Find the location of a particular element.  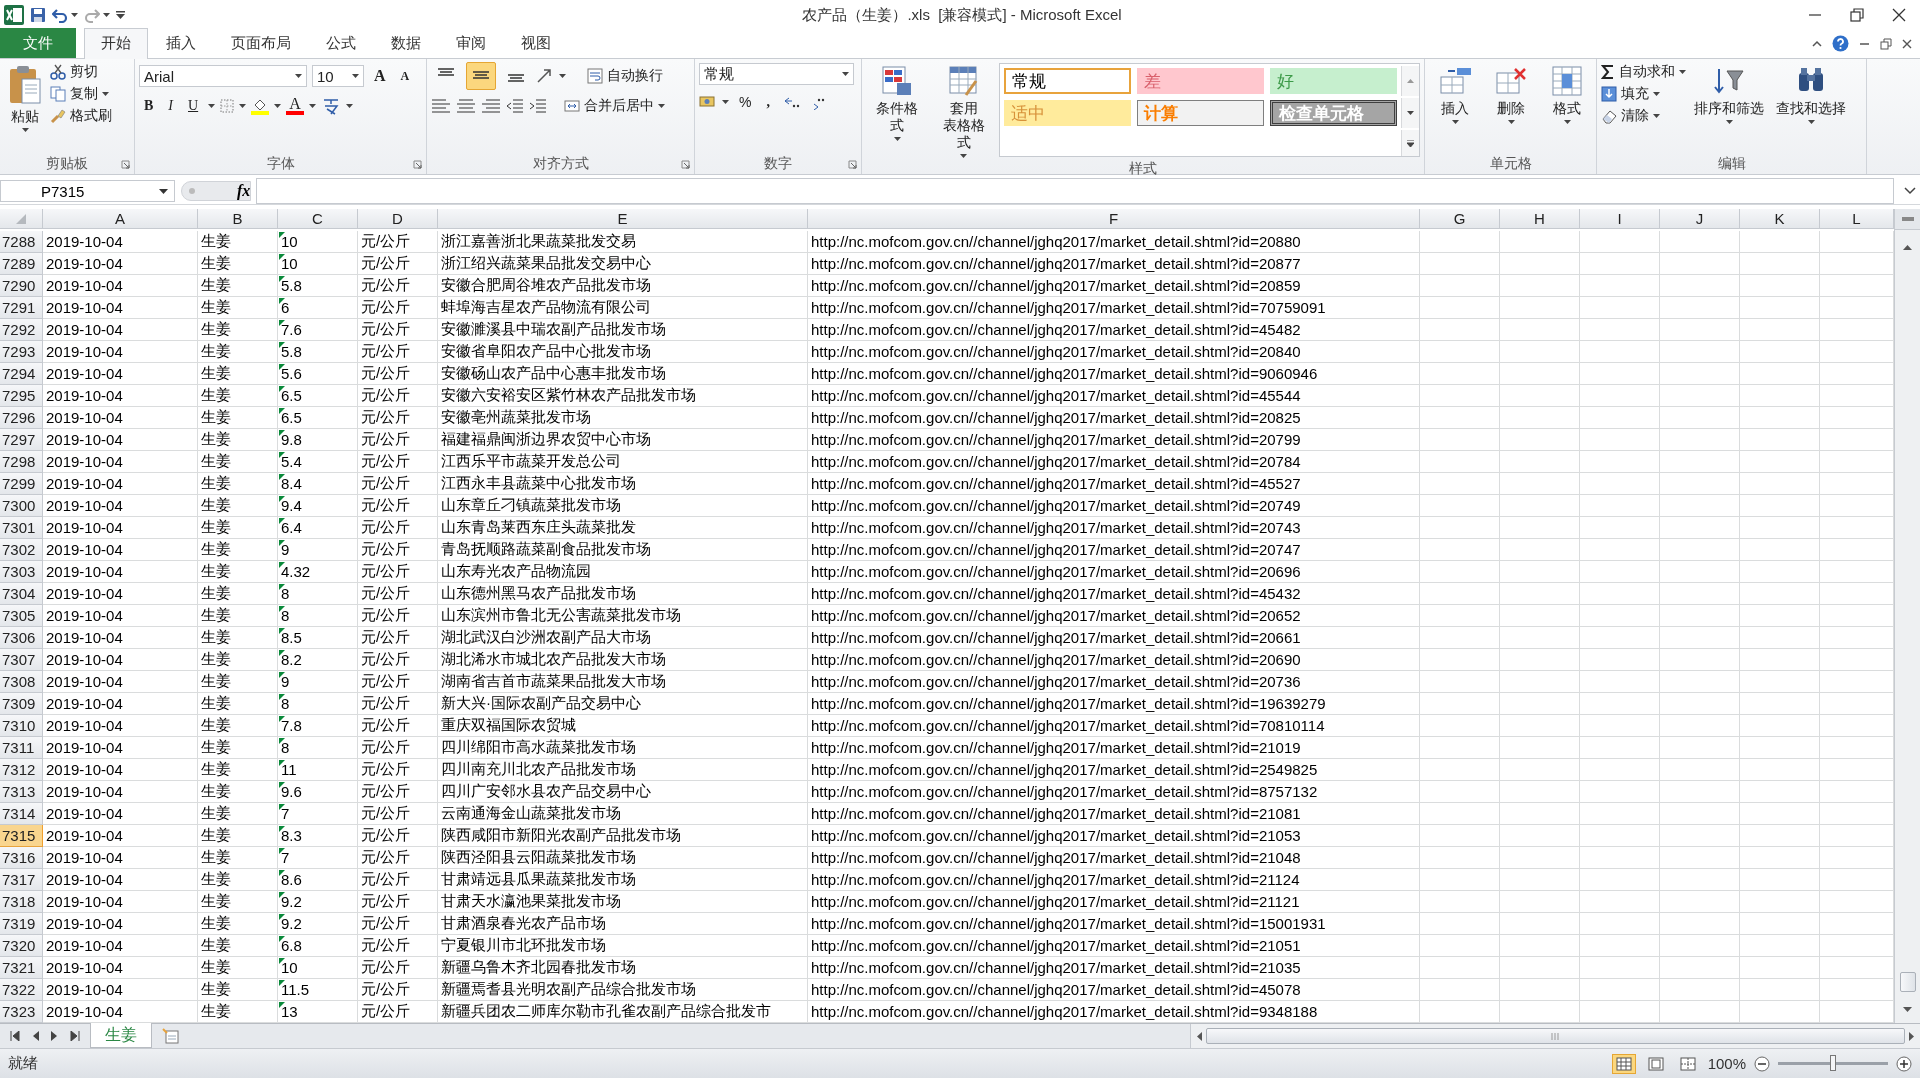

menu-tab: 页面布局 is located at coordinates (261, 43).